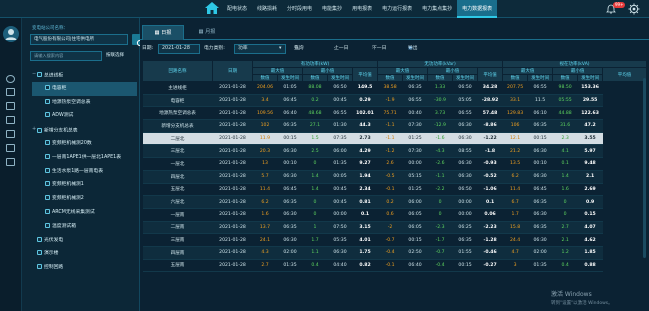 The width and height of the screenshot is (649, 311). Describe the element at coordinates (477, 9) in the screenshot. I see `nav-item: 电力数据报表` at that location.